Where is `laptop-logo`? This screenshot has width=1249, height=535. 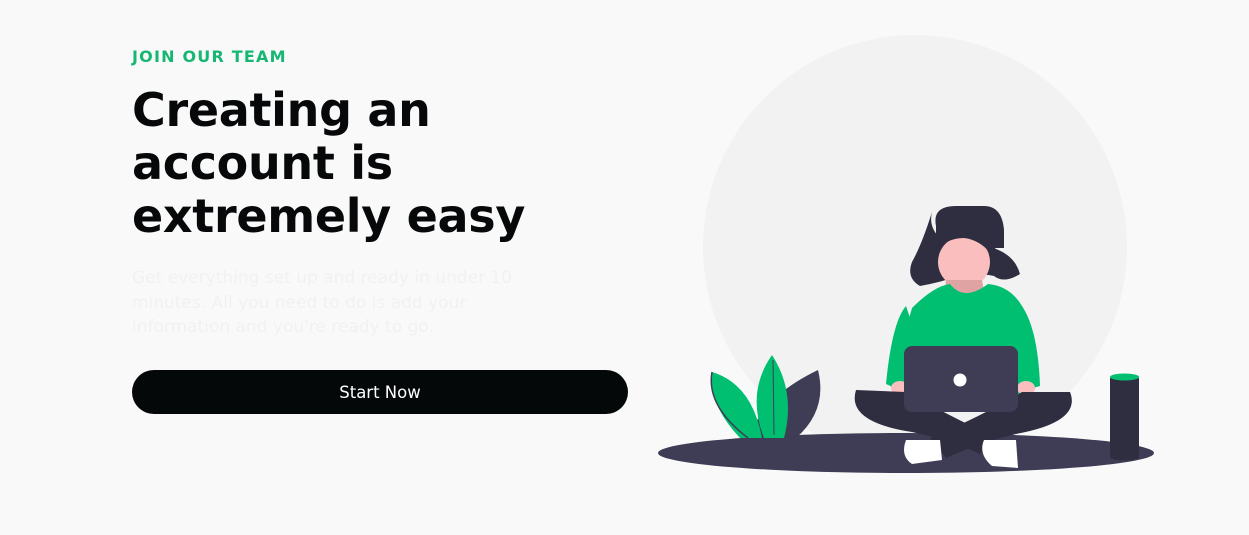
laptop-logo is located at coordinates (960, 380).